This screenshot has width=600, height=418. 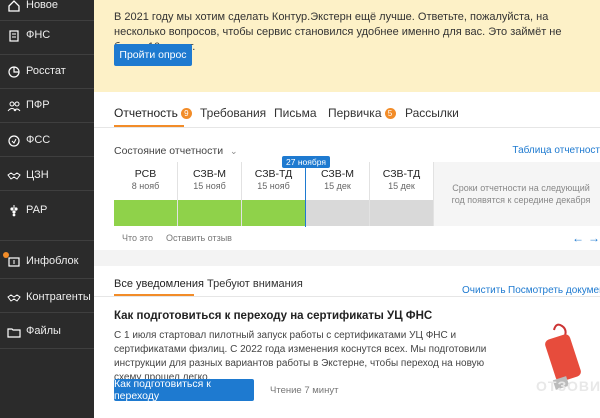 What do you see at coordinates (52, 261) in the screenshot?
I see `sidebar-item-label: Инфоблок` at bounding box center [52, 261].